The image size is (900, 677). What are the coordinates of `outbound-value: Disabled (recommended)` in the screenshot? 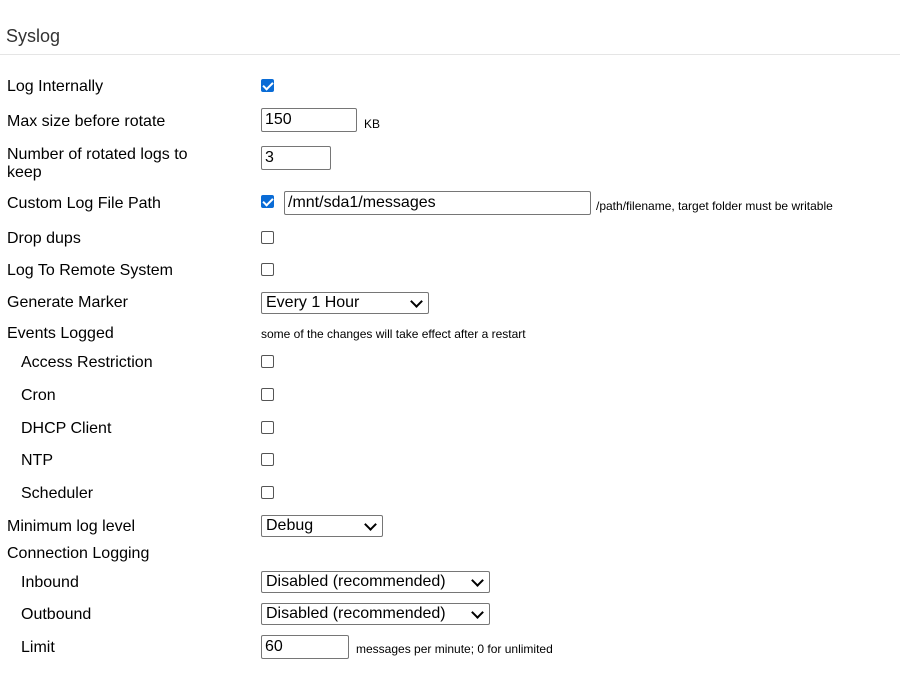 It's located at (356, 613).